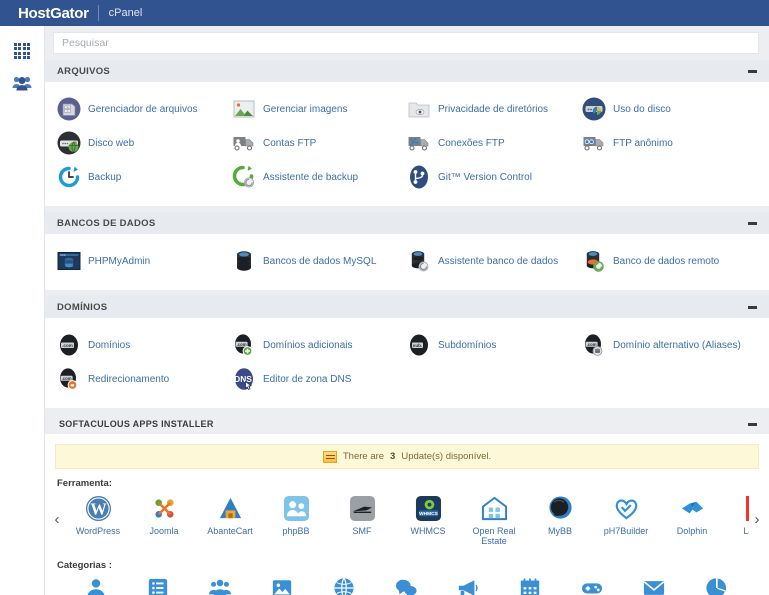  Describe the element at coordinates (57, 510) in the screenshot. I see `apps-prev-arrow: ‹` at that location.